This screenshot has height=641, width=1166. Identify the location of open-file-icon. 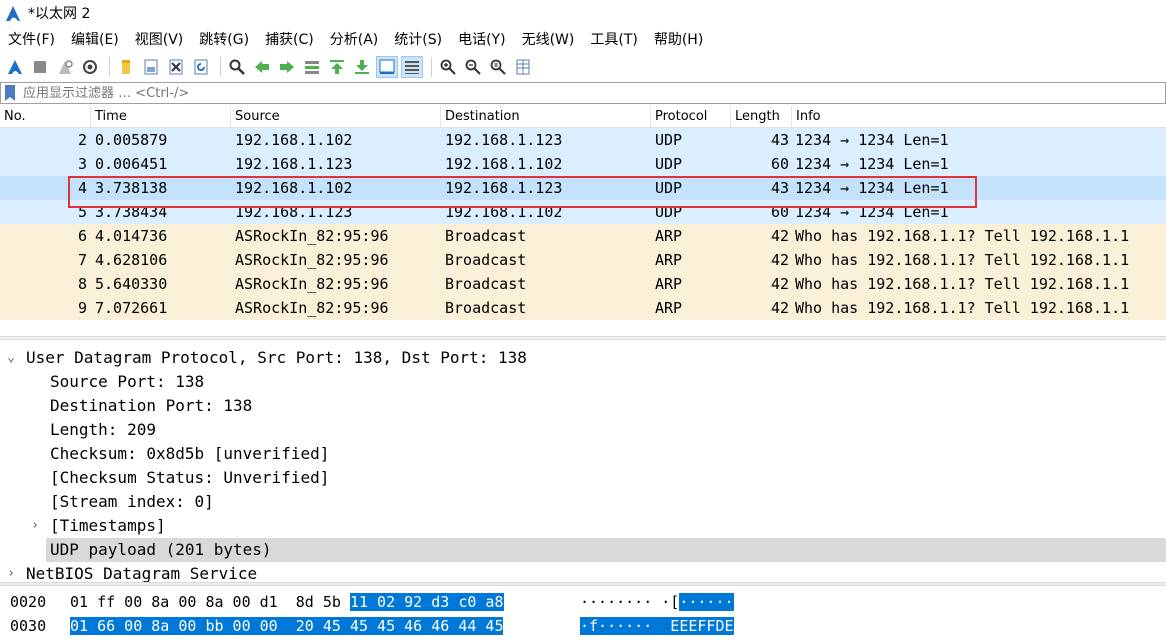
(126, 67).